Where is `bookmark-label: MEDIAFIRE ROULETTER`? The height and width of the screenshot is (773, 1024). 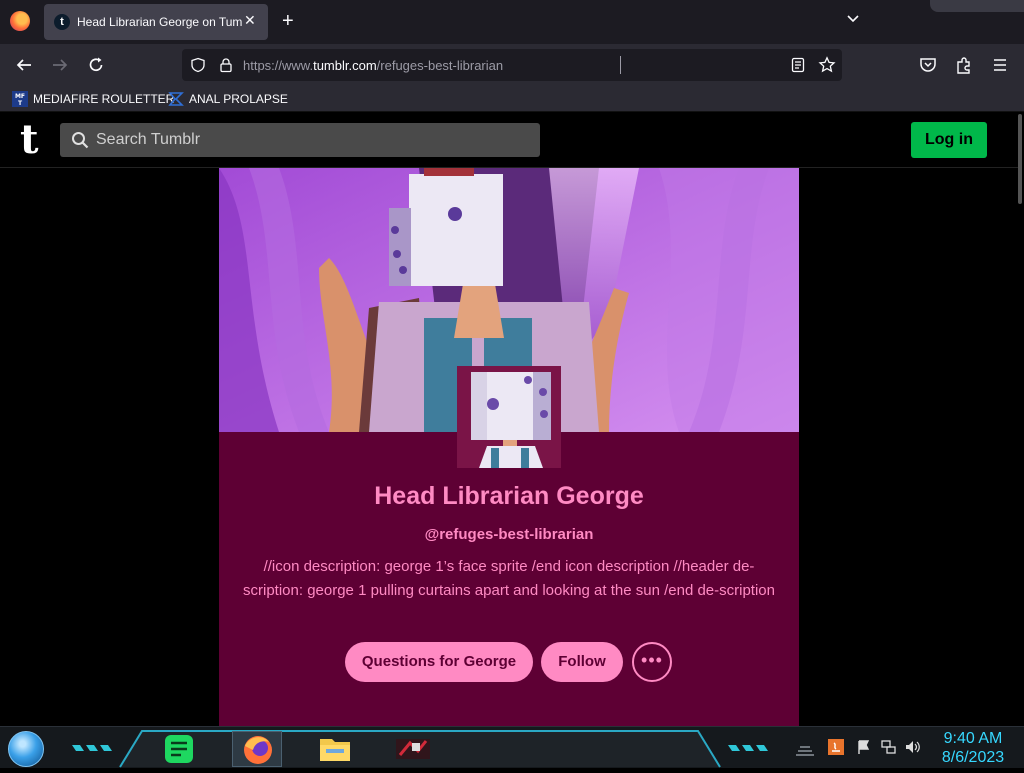 bookmark-label: MEDIAFIRE ROULETTER is located at coordinates (104, 99).